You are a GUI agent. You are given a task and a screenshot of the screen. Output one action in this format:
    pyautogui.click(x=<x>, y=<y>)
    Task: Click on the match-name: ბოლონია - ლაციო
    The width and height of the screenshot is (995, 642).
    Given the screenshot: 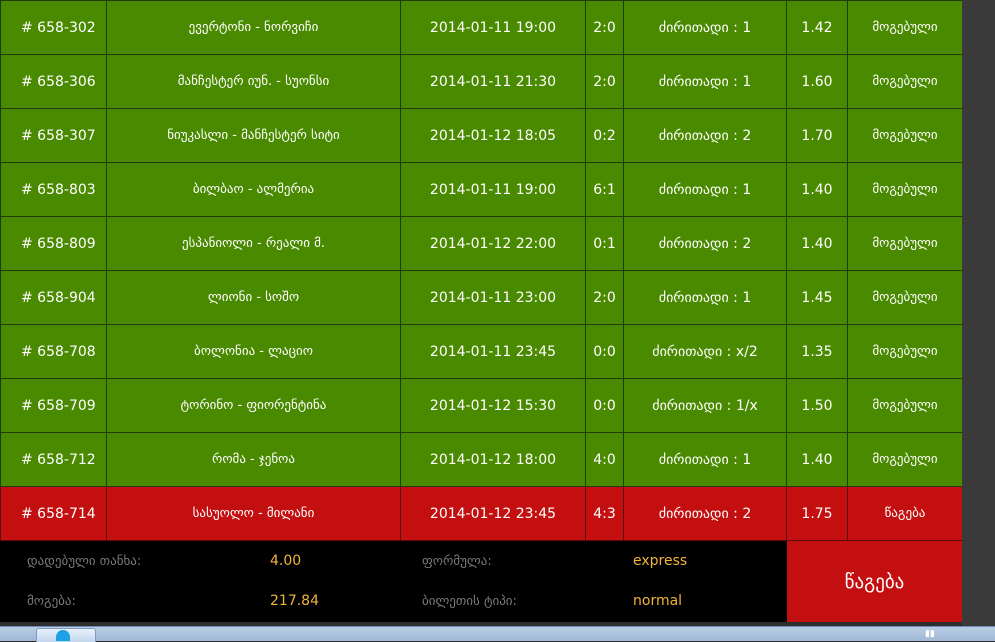 What is the action you would take?
    pyautogui.click(x=253, y=351)
    